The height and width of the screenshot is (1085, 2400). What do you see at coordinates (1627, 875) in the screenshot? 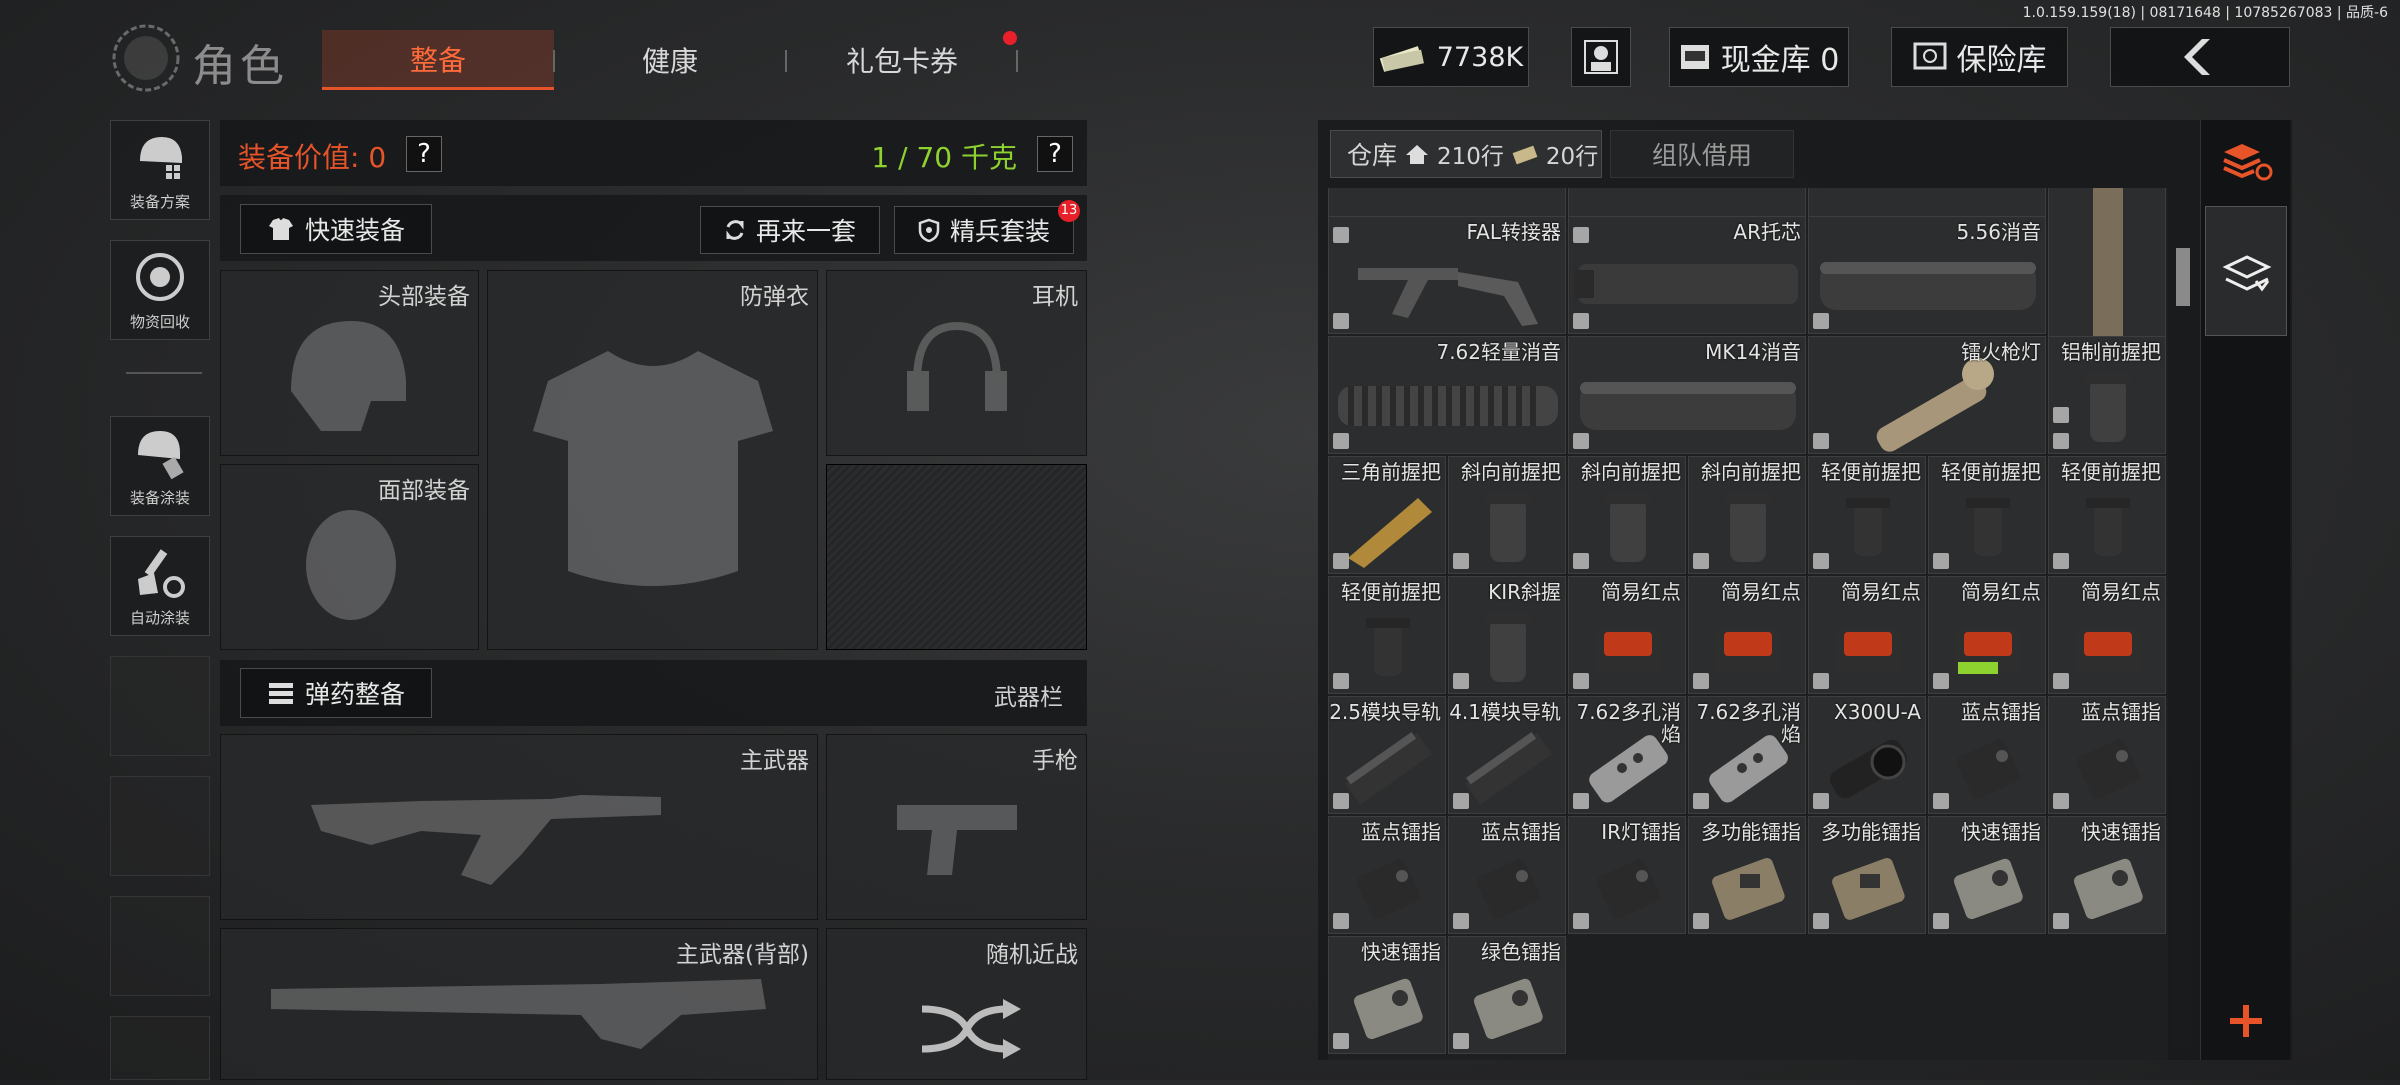
I see `inventory-item: IR灯镭指` at bounding box center [1627, 875].